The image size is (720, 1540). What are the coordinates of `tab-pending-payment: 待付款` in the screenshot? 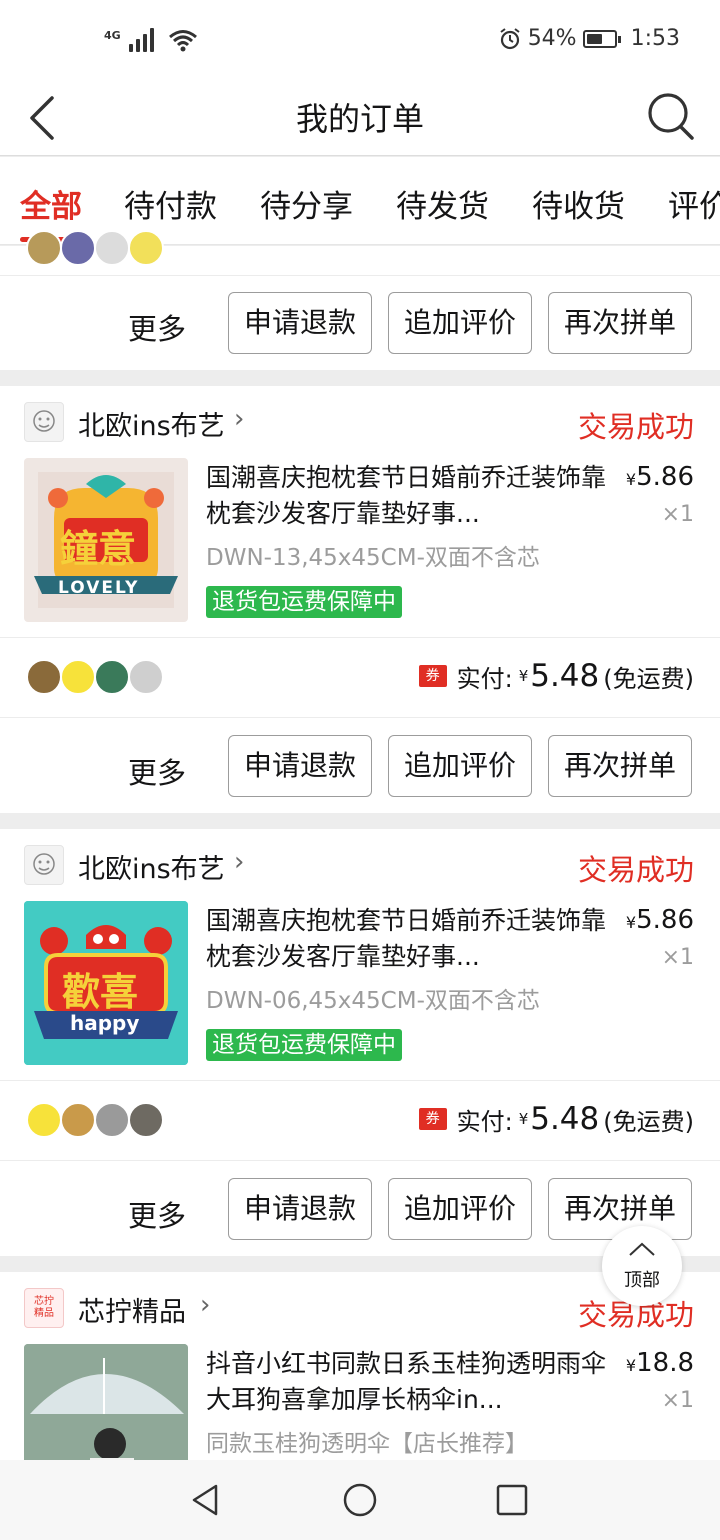 It's located at (170, 203).